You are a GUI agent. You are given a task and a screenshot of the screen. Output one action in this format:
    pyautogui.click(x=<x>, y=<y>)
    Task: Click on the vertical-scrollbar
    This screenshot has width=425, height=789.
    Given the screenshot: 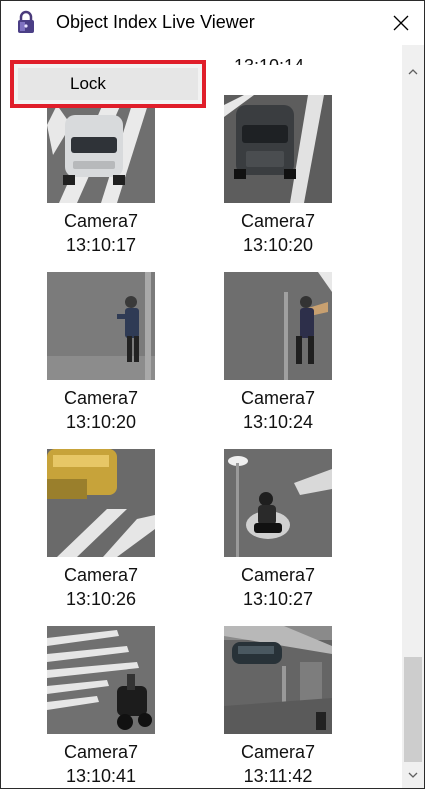 What is the action you would take?
    pyautogui.click(x=413, y=416)
    